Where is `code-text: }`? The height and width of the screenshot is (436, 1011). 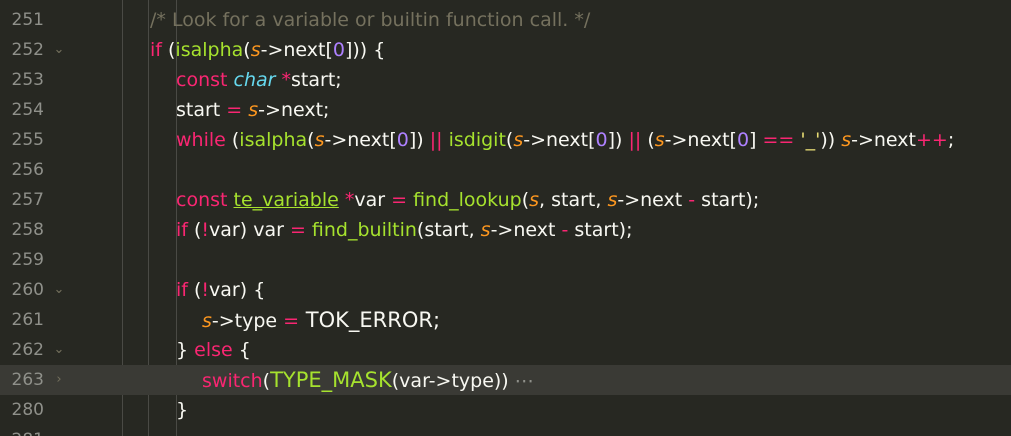
code-text: } is located at coordinates (182, 410).